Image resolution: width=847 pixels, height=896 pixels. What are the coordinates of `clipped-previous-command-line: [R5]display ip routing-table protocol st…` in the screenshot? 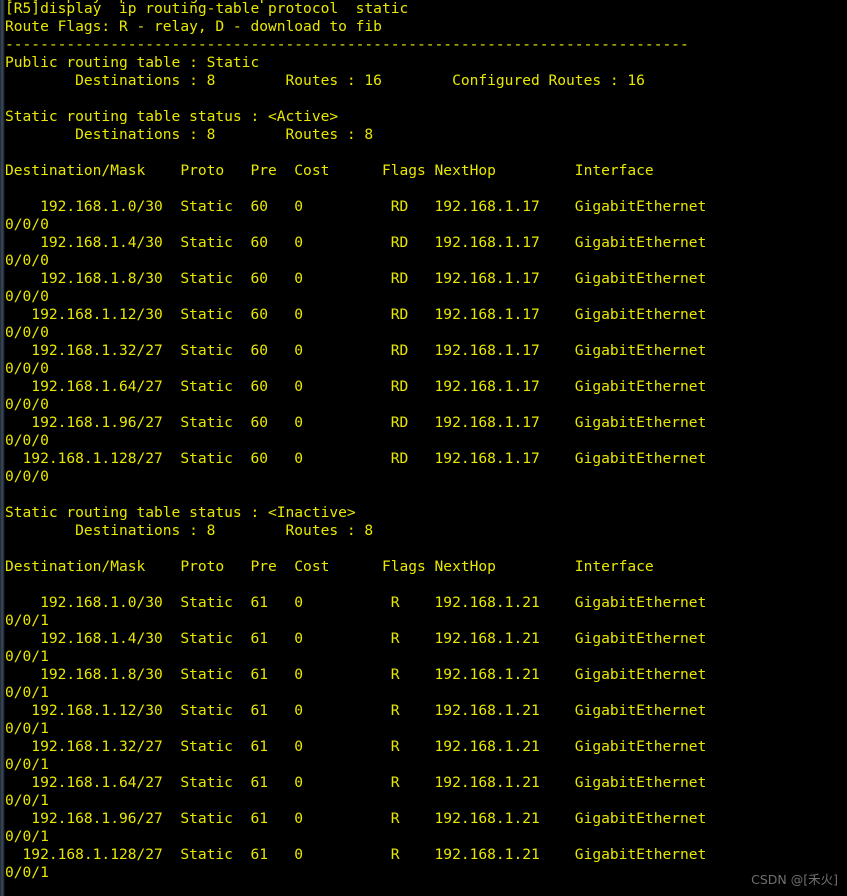 It's located at (426, 2).